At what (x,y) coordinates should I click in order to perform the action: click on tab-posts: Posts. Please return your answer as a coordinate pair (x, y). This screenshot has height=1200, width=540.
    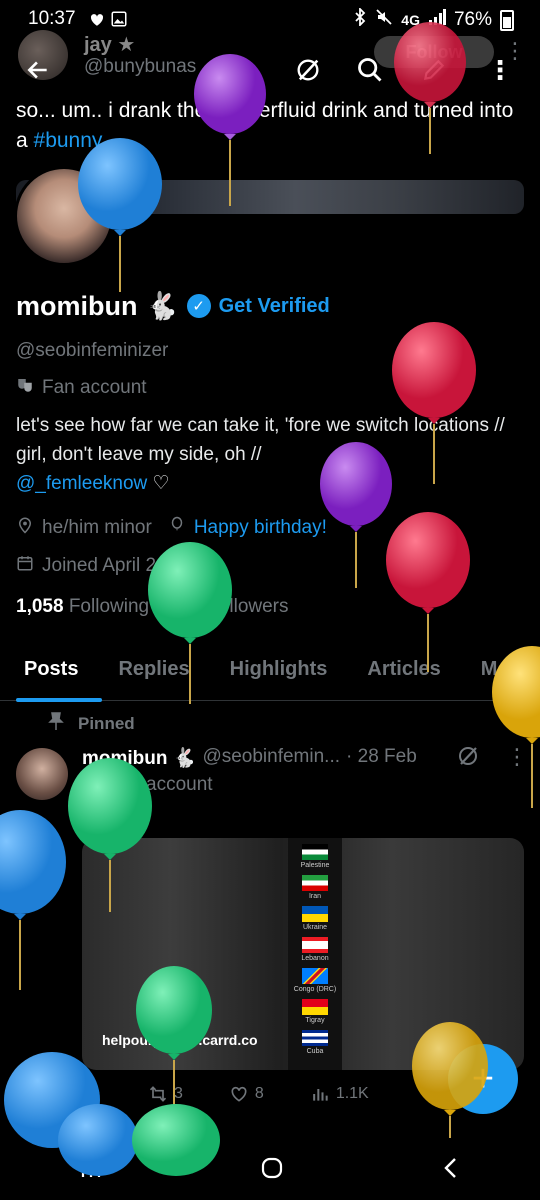
    Looking at the image, I should click on (51, 676).